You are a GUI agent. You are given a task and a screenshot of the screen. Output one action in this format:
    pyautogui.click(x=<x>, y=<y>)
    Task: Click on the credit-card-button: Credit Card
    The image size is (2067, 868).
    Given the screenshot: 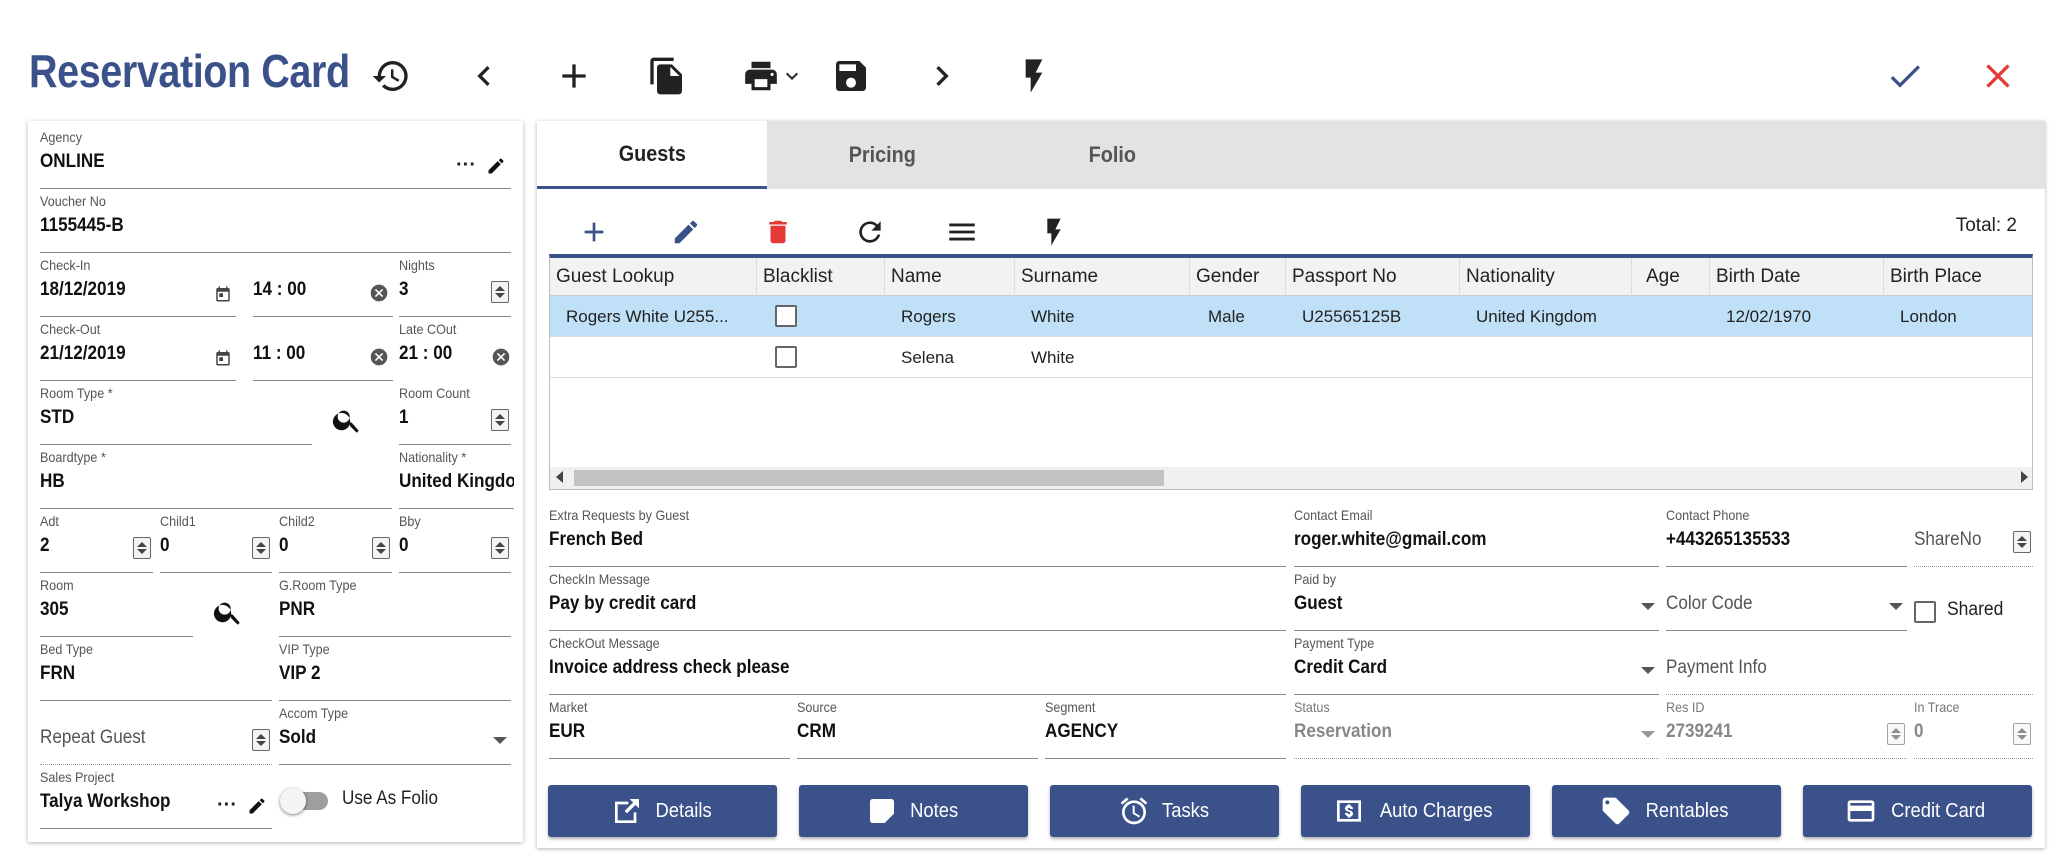 What is the action you would take?
    pyautogui.click(x=1917, y=811)
    